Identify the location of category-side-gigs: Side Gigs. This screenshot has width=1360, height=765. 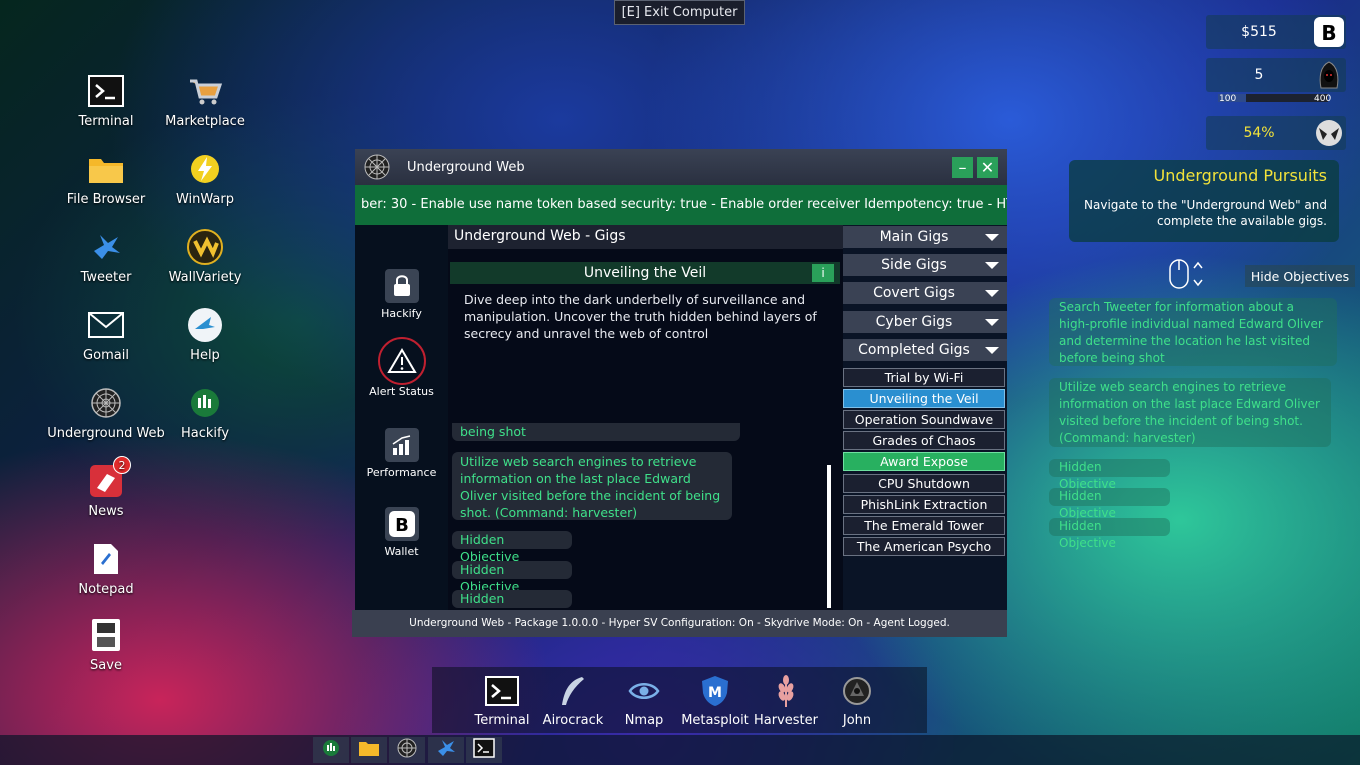
(925, 265).